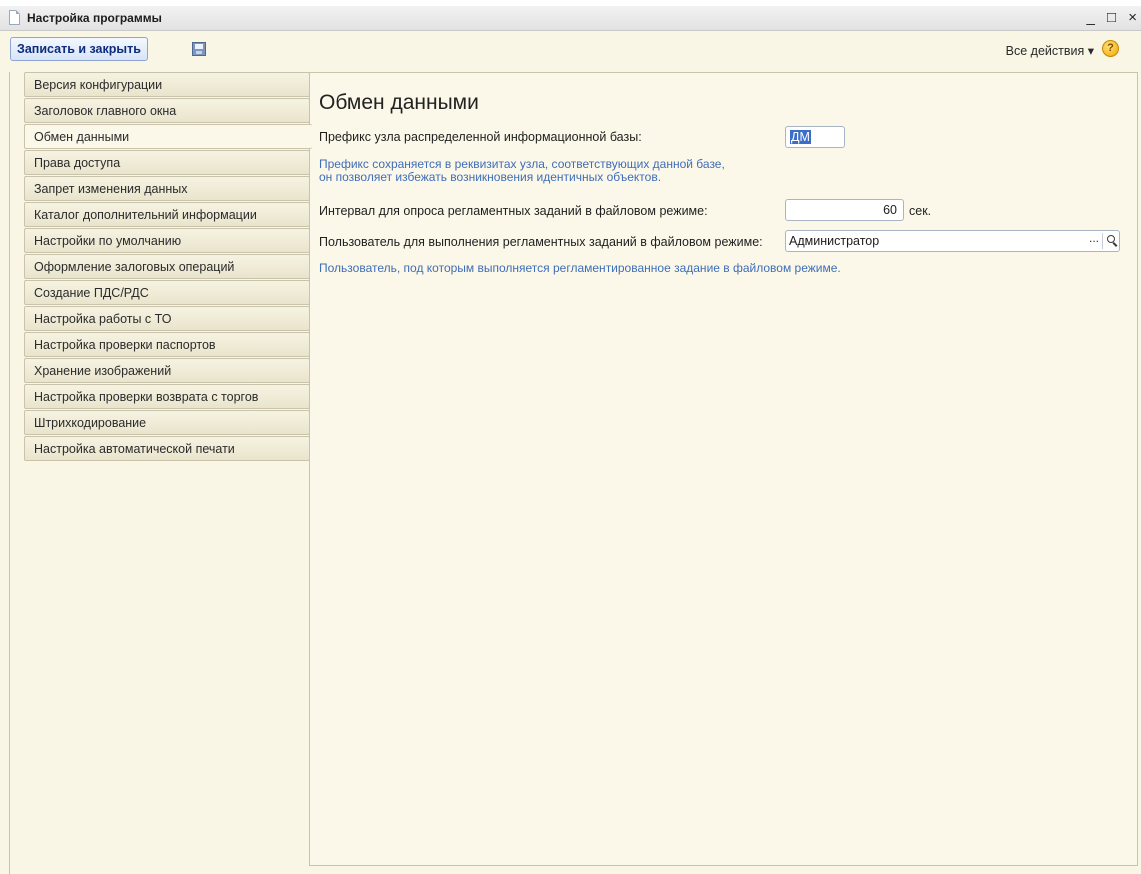 The width and height of the screenshot is (1141, 874). I want to click on window-controls: _ □ ×, so click(1114, 17).